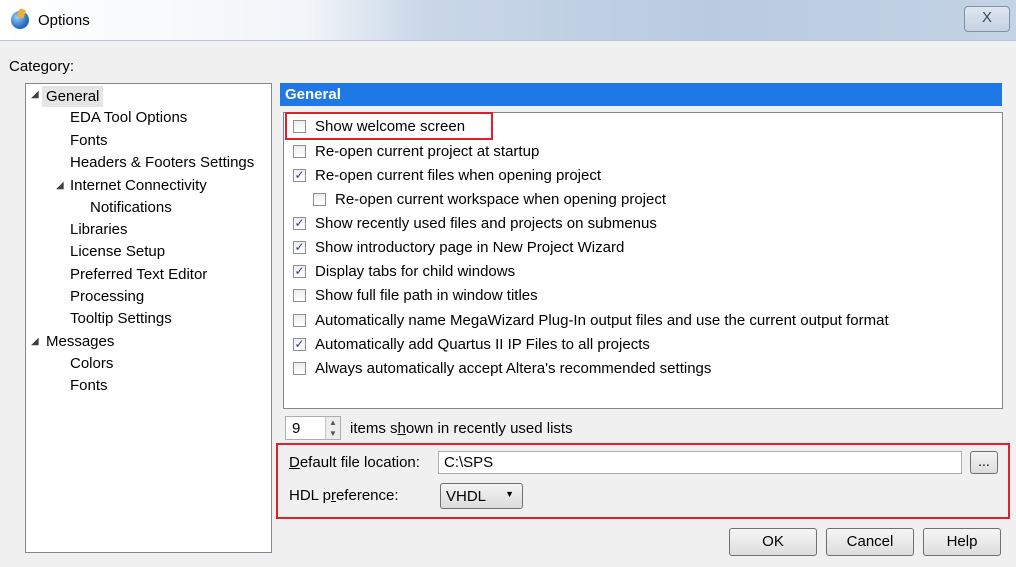 Image resolution: width=1016 pixels, height=567 pixels. I want to click on chevron-down-icon: ▼, so click(509, 494).